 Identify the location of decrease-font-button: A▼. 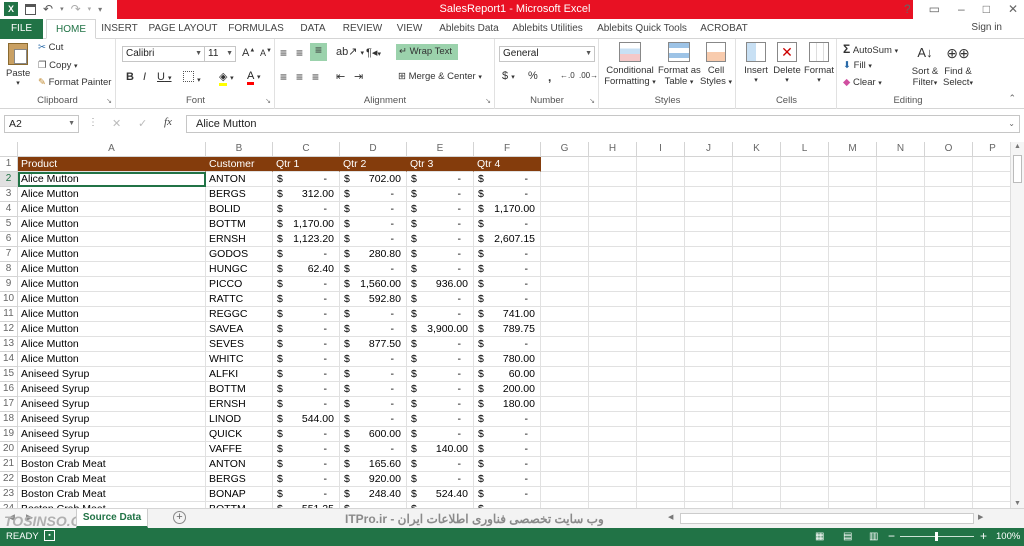
(266, 53).